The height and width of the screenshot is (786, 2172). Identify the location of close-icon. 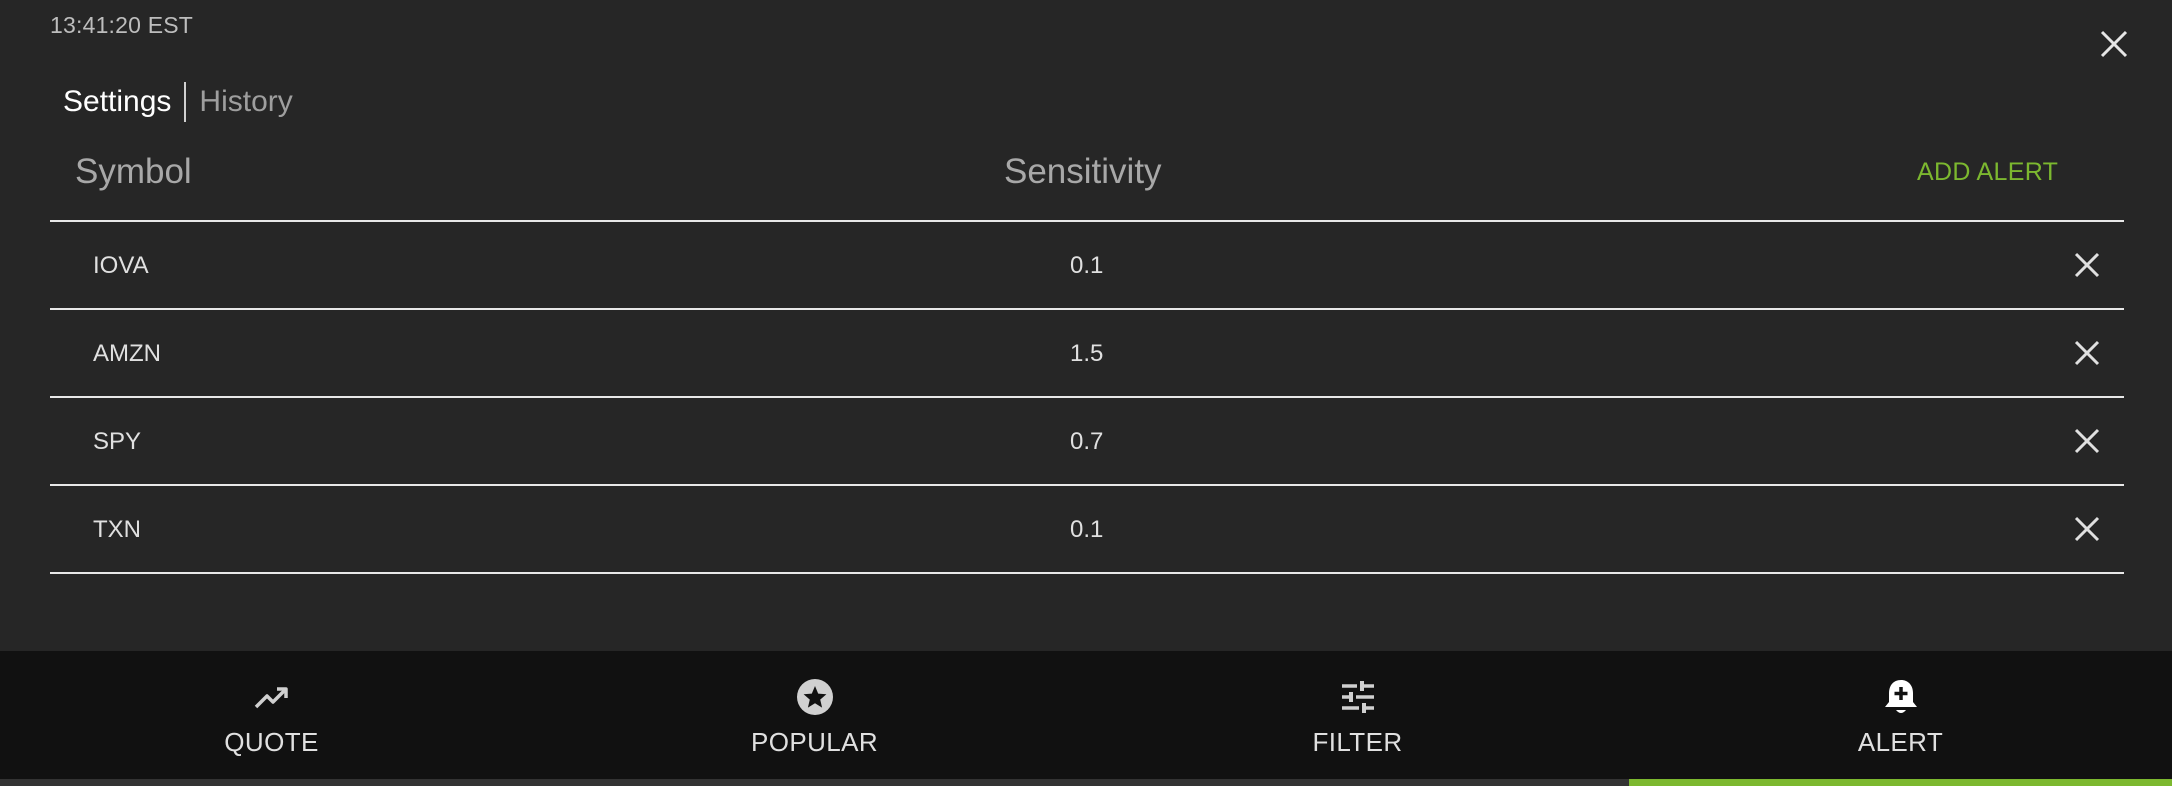
(2114, 44).